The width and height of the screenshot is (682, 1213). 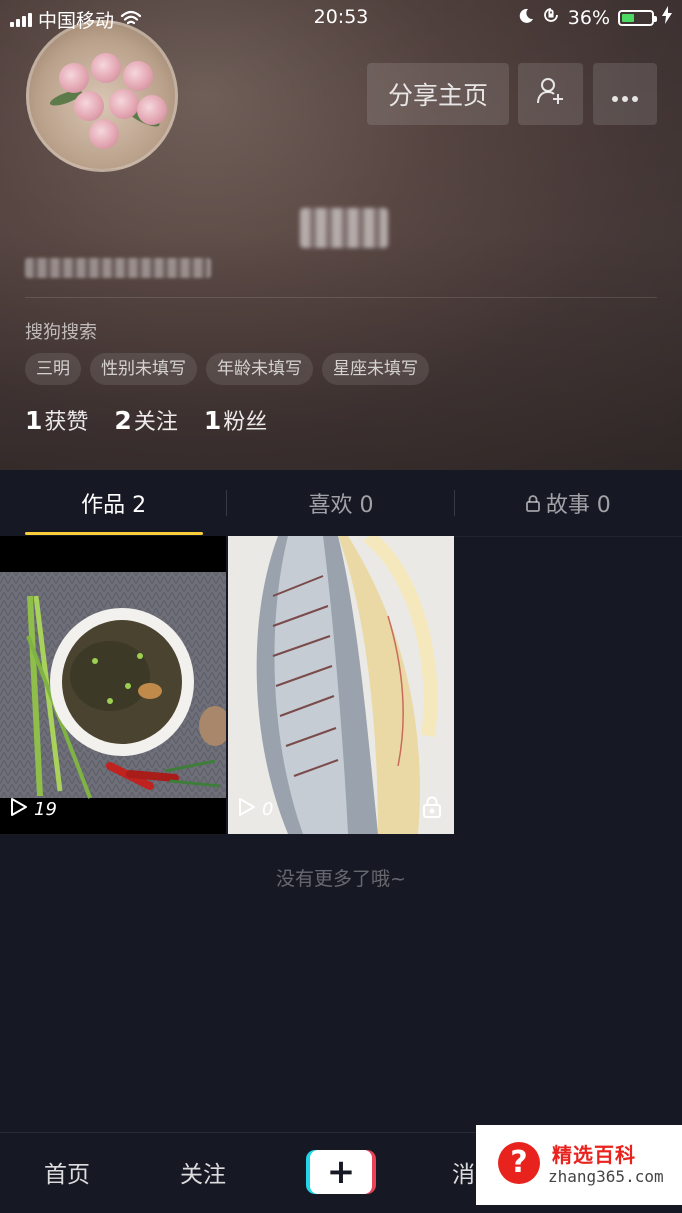 I want to click on add-friend-button, so click(x=550, y=94).